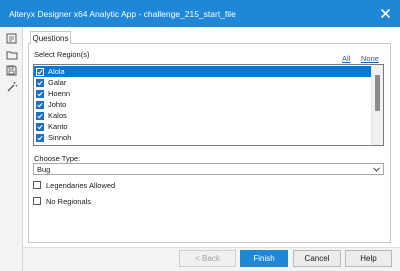  What do you see at coordinates (57, 158) in the screenshot?
I see `choose-type-label: Choose Type:` at bounding box center [57, 158].